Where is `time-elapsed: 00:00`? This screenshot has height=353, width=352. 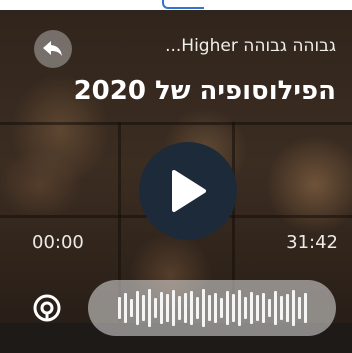 time-elapsed: 00:00 is located at coordinates (58, 242).